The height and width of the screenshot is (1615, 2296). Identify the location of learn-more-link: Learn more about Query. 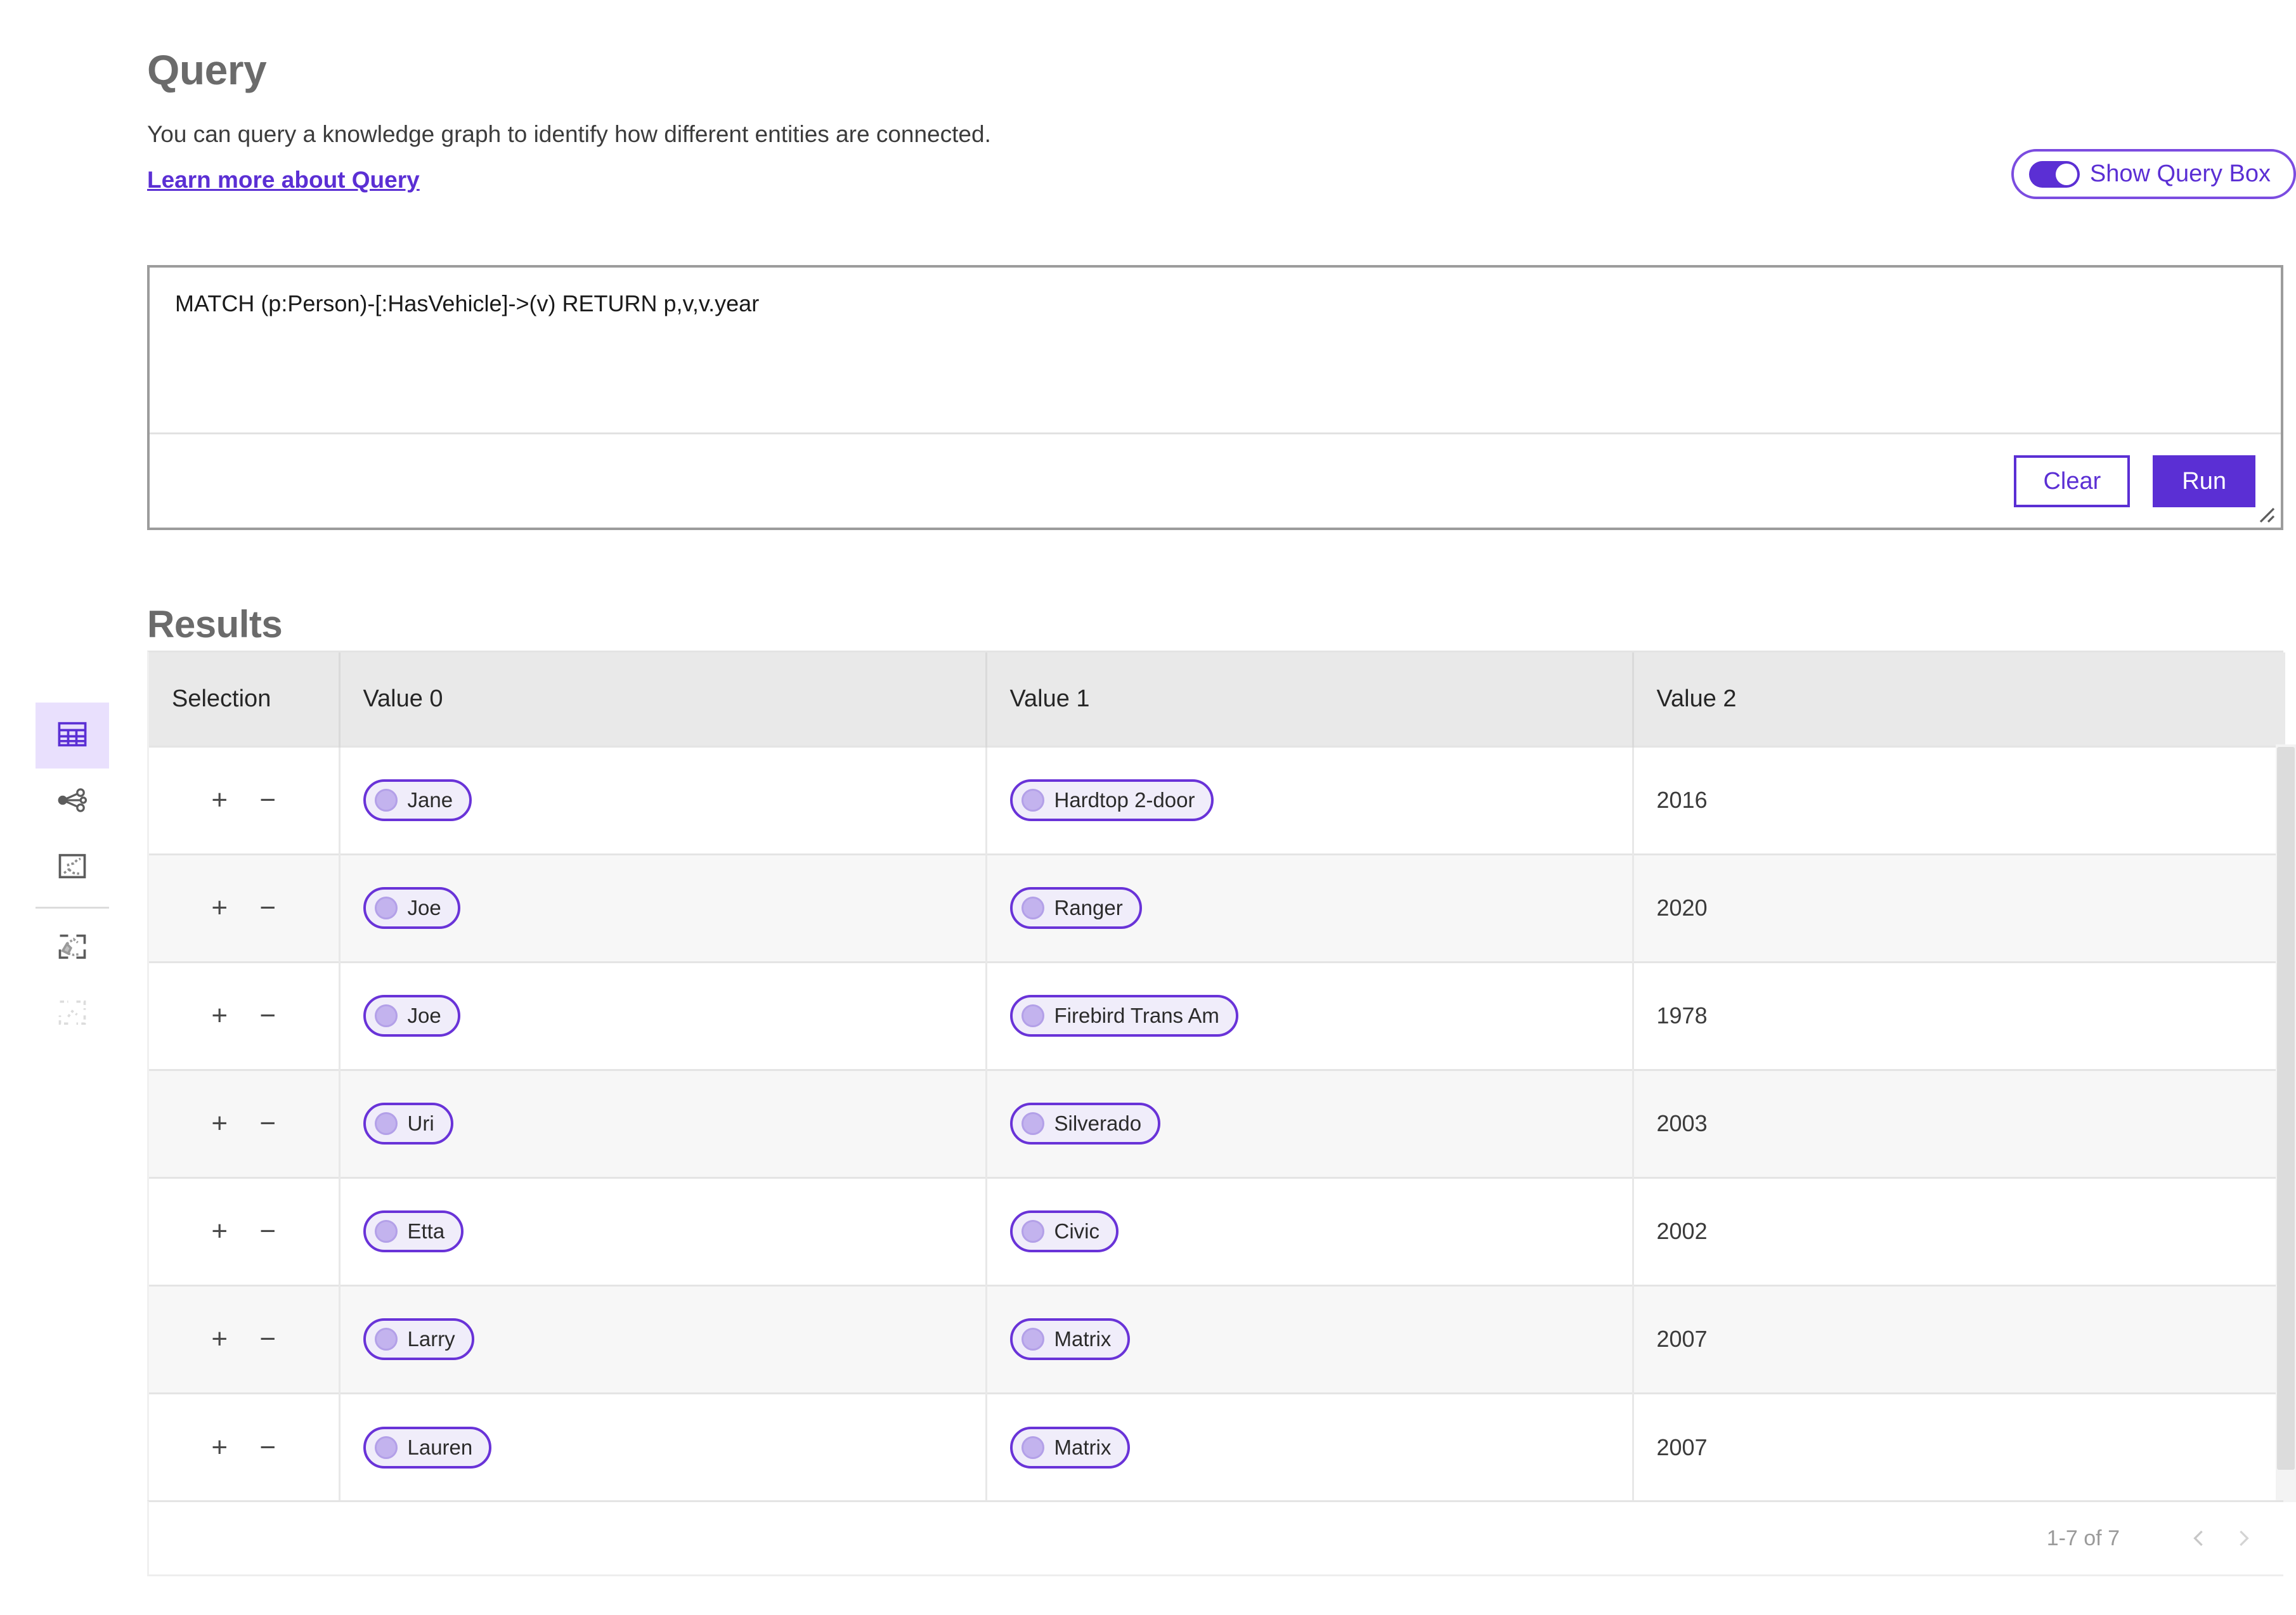
(283, 180).